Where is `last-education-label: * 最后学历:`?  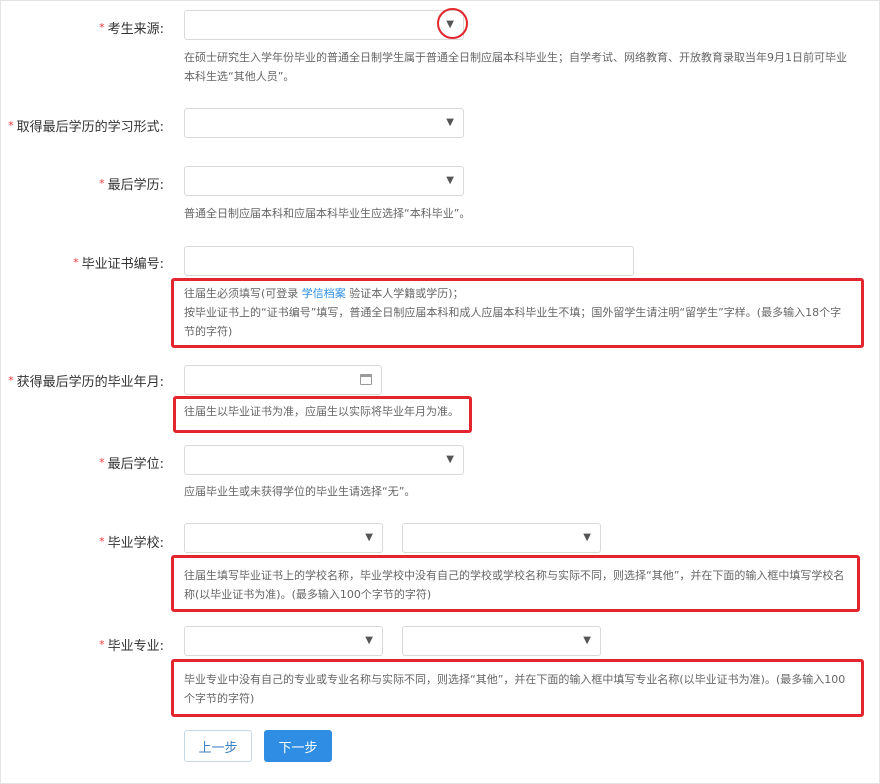
last-education-label: * 最后学历: is located at coordinates (131, 185).